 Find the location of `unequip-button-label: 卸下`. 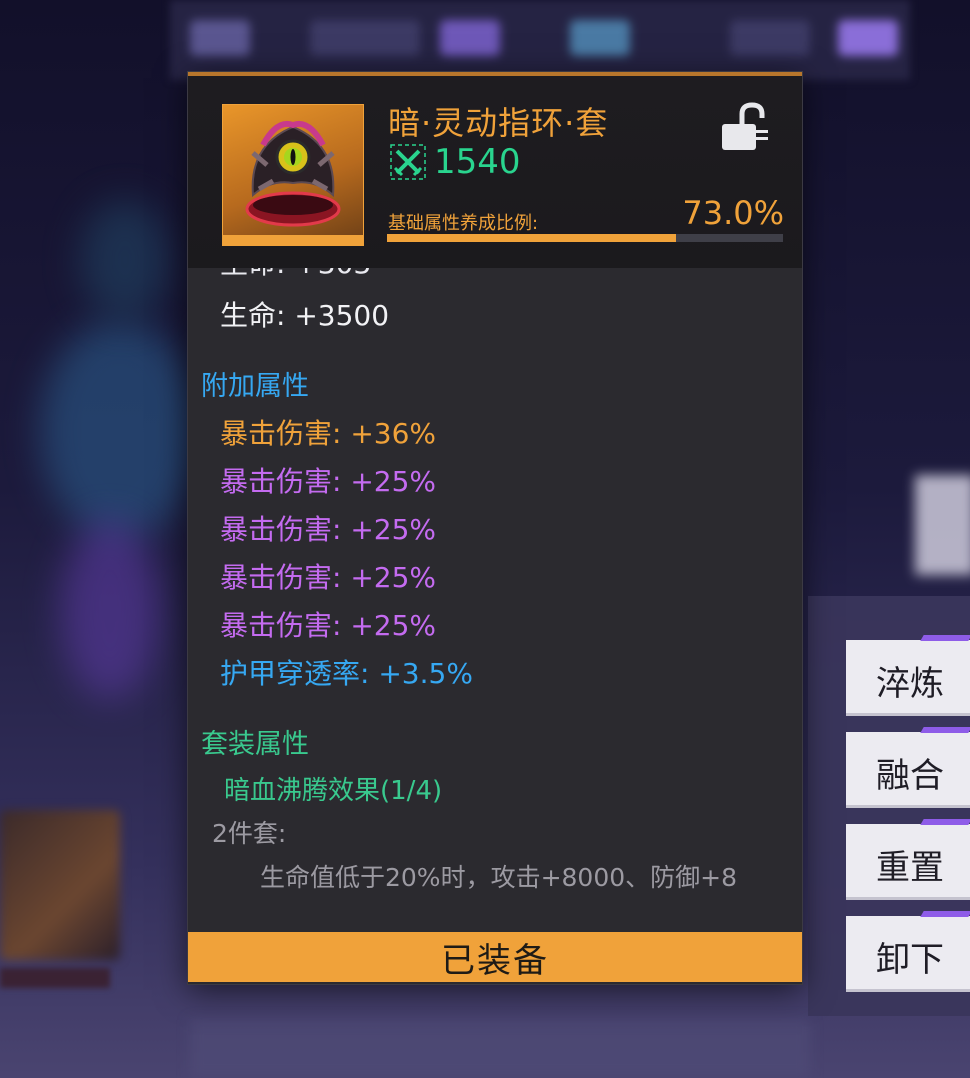

unequip-button-label: 卸下 is located at coordinates (910, 960).